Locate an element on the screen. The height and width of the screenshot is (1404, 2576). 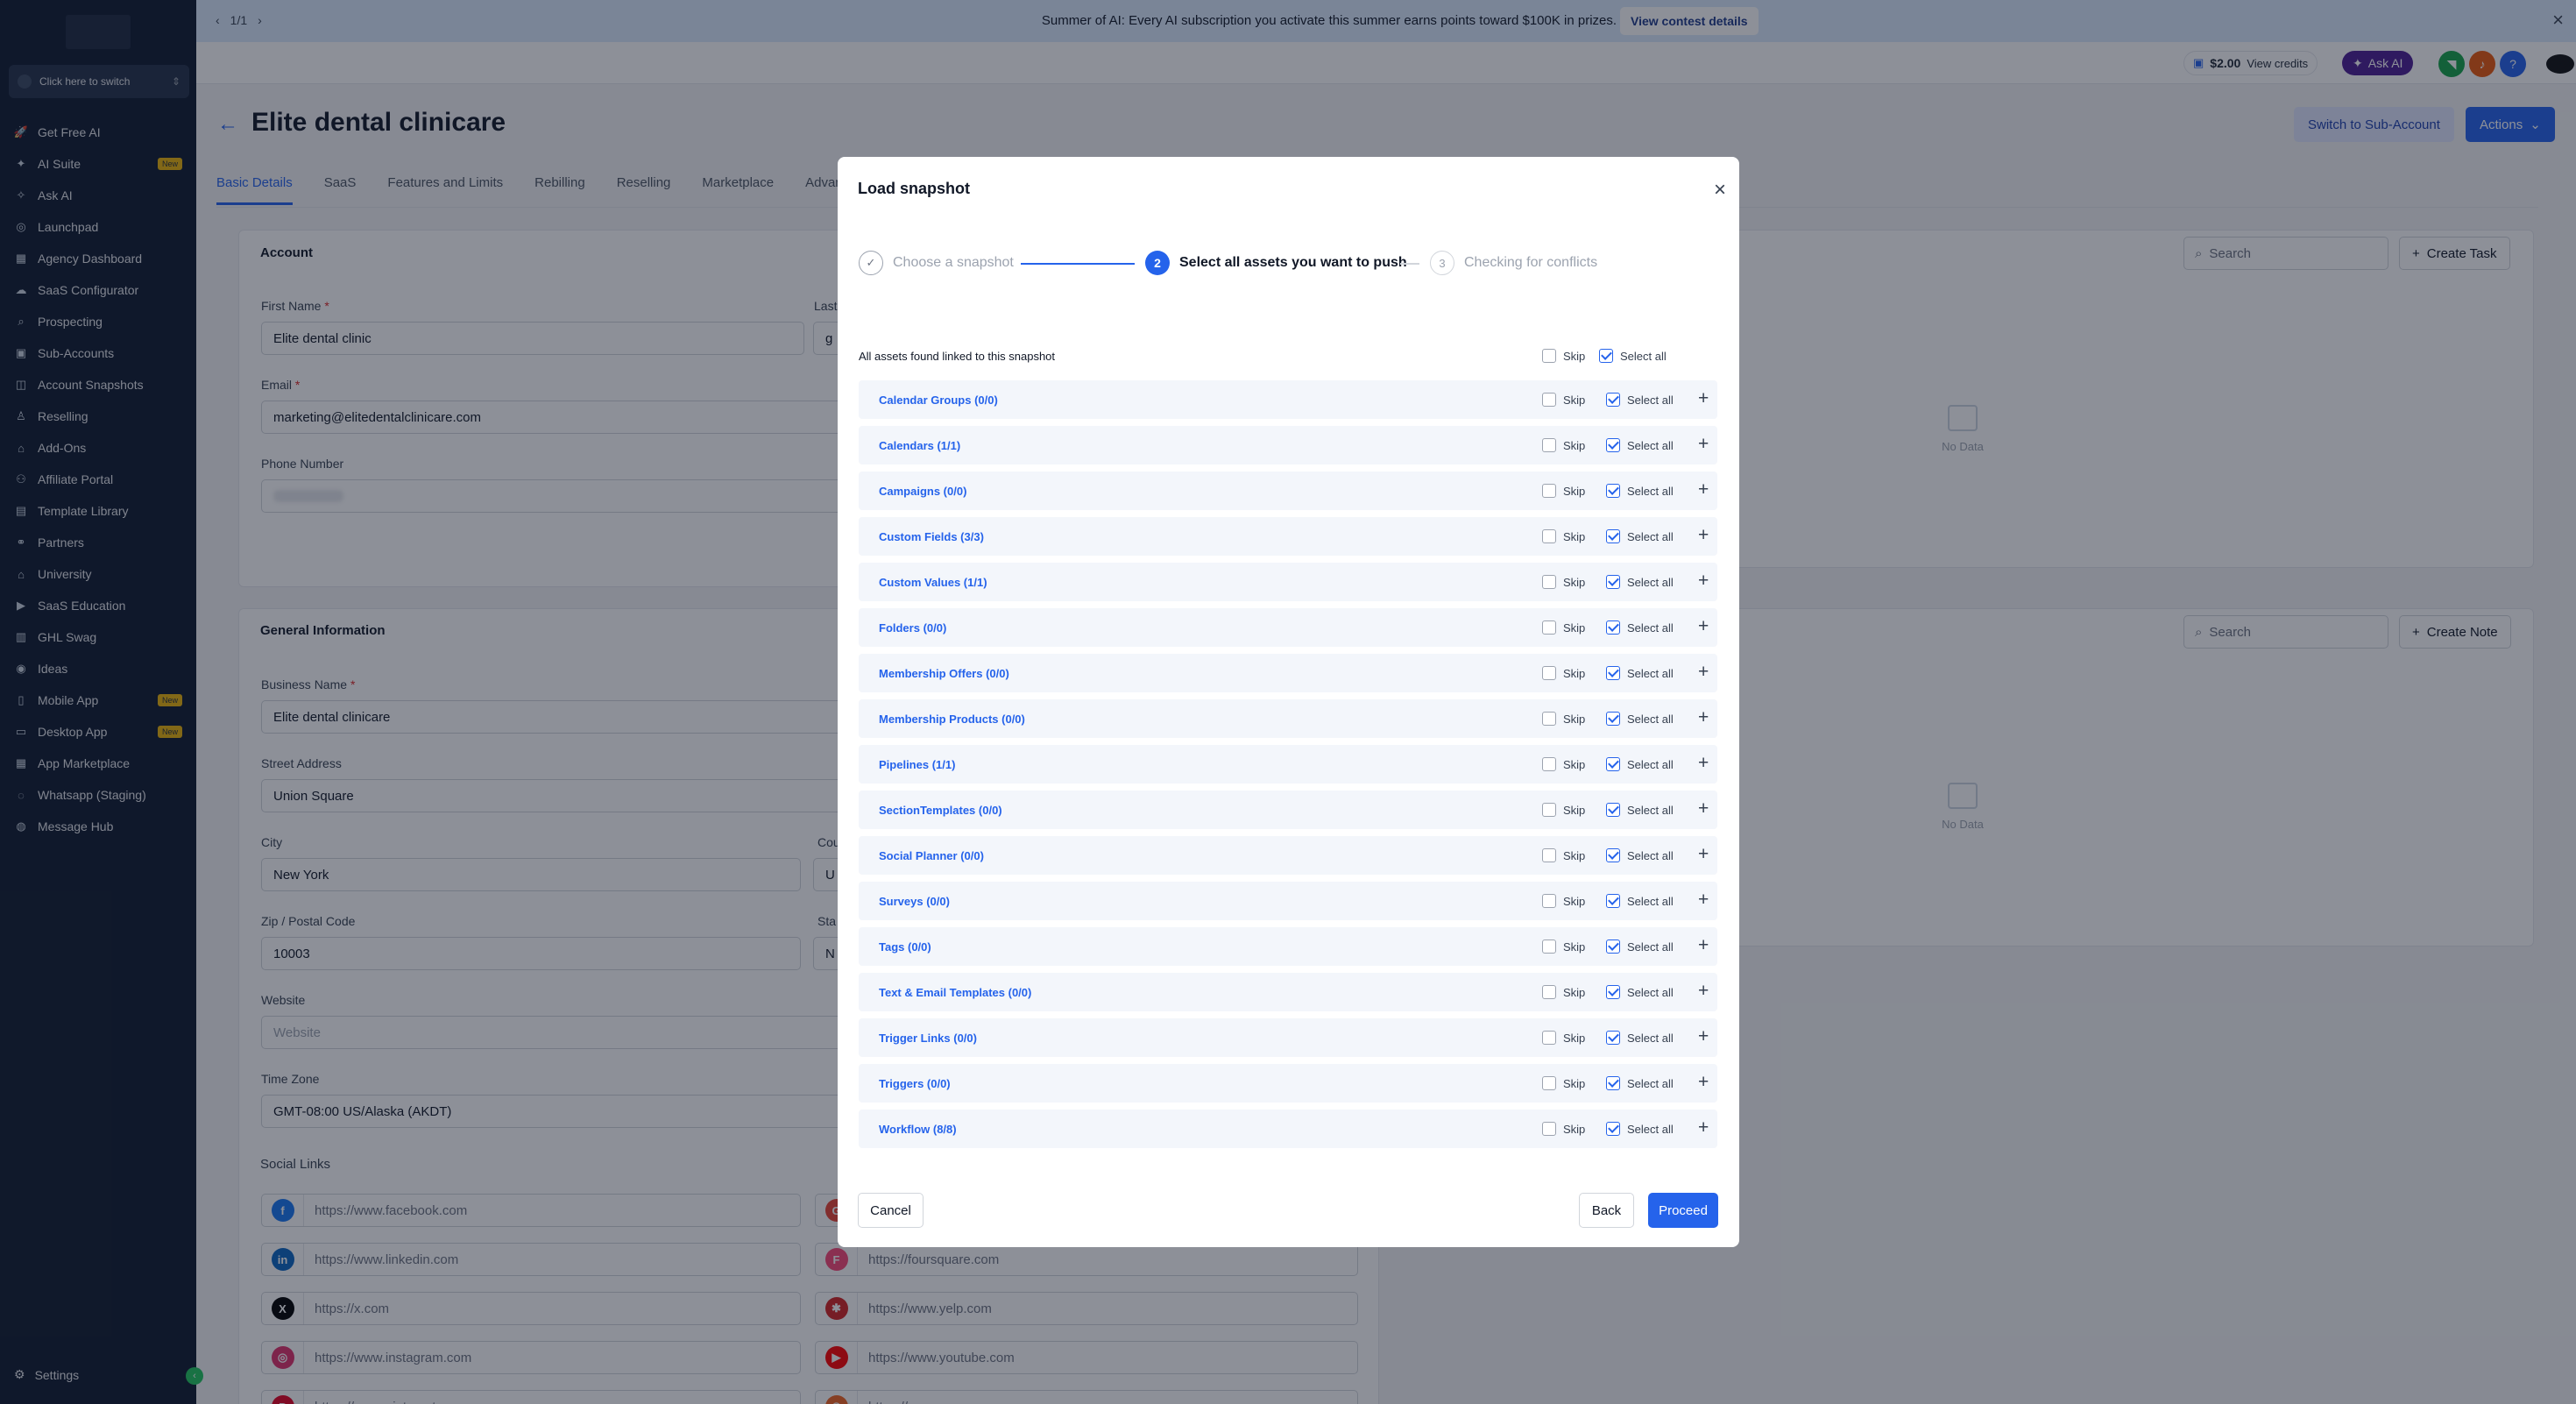
asset-row: SectionTemplates (0/0) Skip Select all + is located at coordinates (1288, 810).